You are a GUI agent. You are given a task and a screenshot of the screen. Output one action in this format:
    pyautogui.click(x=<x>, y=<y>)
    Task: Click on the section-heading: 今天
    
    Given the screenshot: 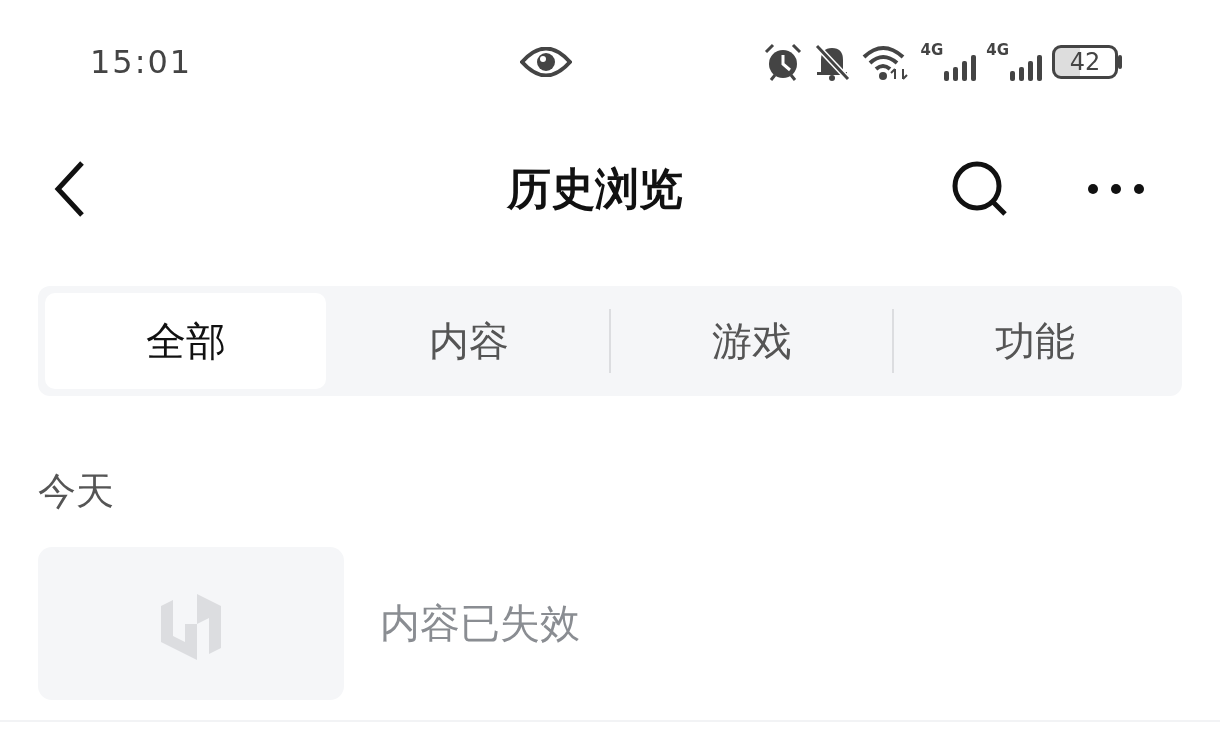 What is the action you would take?
    pyautogui.click(x=76, y=491)
    